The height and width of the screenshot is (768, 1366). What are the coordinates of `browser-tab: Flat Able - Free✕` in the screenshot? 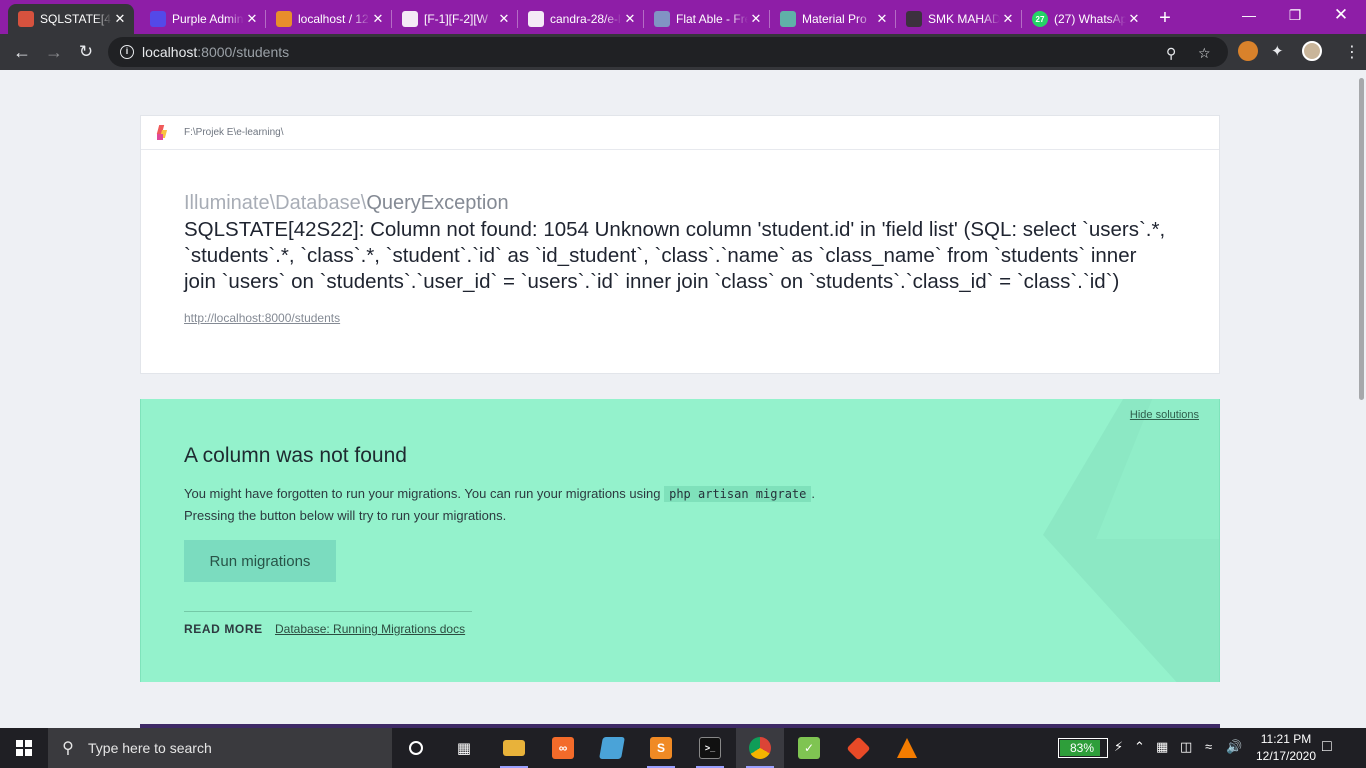 It's located at (707, 19).